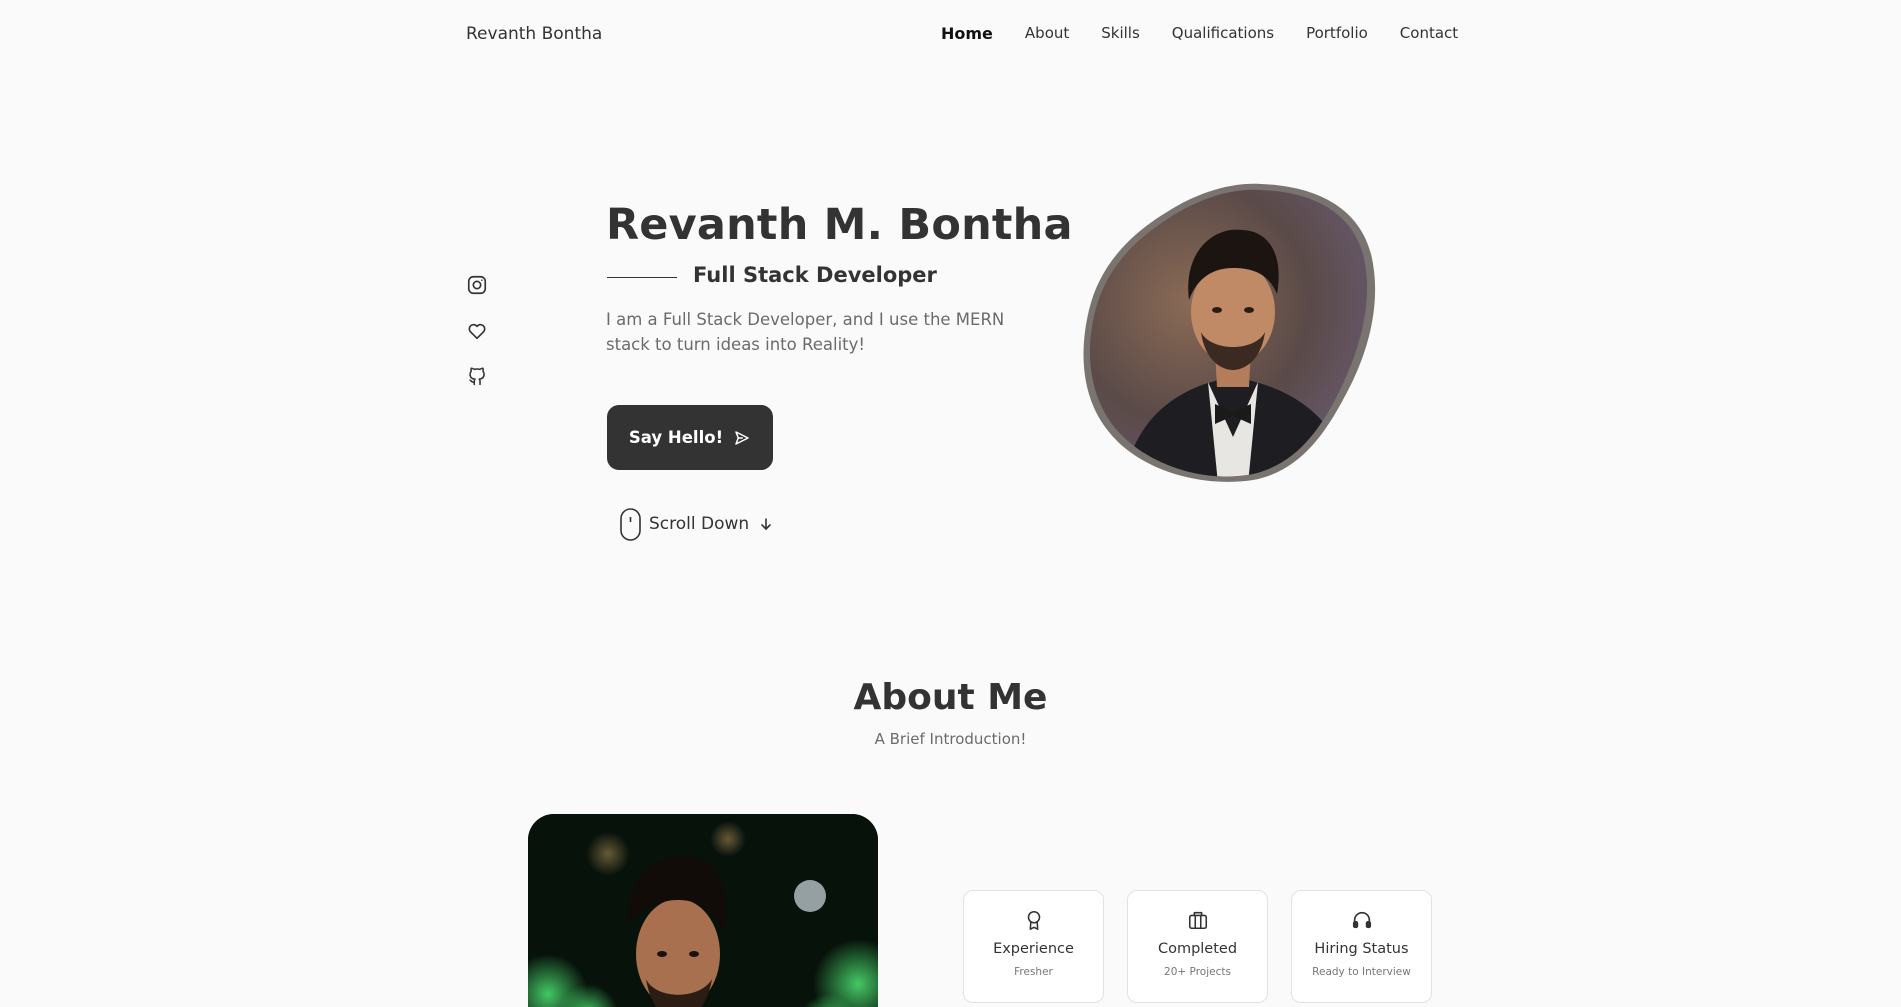  What do you see at coordinates (950, 697) in the screenshot?
I see `about-title: About Me` at bounding box center [950, 697].